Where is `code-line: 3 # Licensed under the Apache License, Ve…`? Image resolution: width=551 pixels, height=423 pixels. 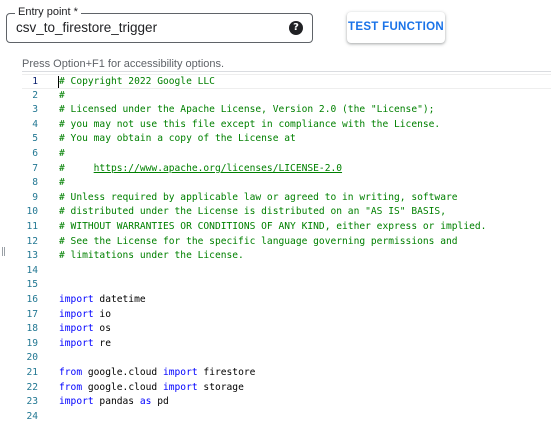
code-line: 3 # Licensed under the Apache License, Ve… is located at coordinates (286, 110).